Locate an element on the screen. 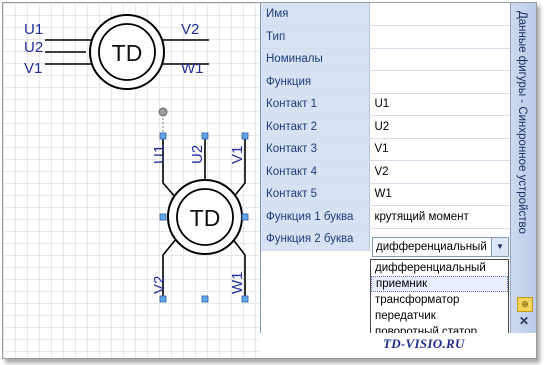 The image size is (544, 365). function-2-letter-dropdown: дифференциальный ▼ is located at coordinates (440, 247).